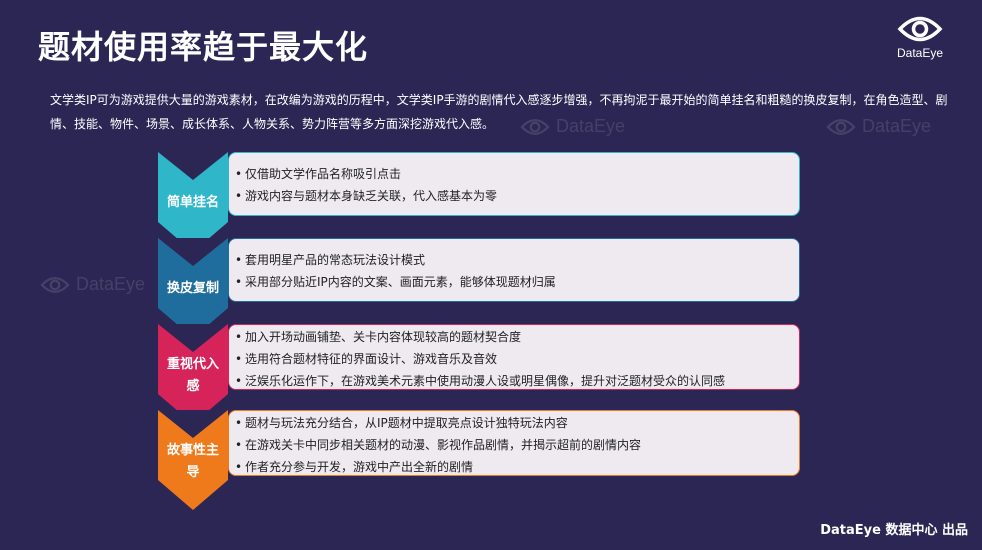 This screenshot has width=982, height=550. What do you see at coordinates (514, 184) in the screenshot?
I see `step-content-box: • 仅借助文学作品名称吸引点击 • 游戏内容与题材本身缺乏关联，代入感基本为零` at bounding box center [514, 184].